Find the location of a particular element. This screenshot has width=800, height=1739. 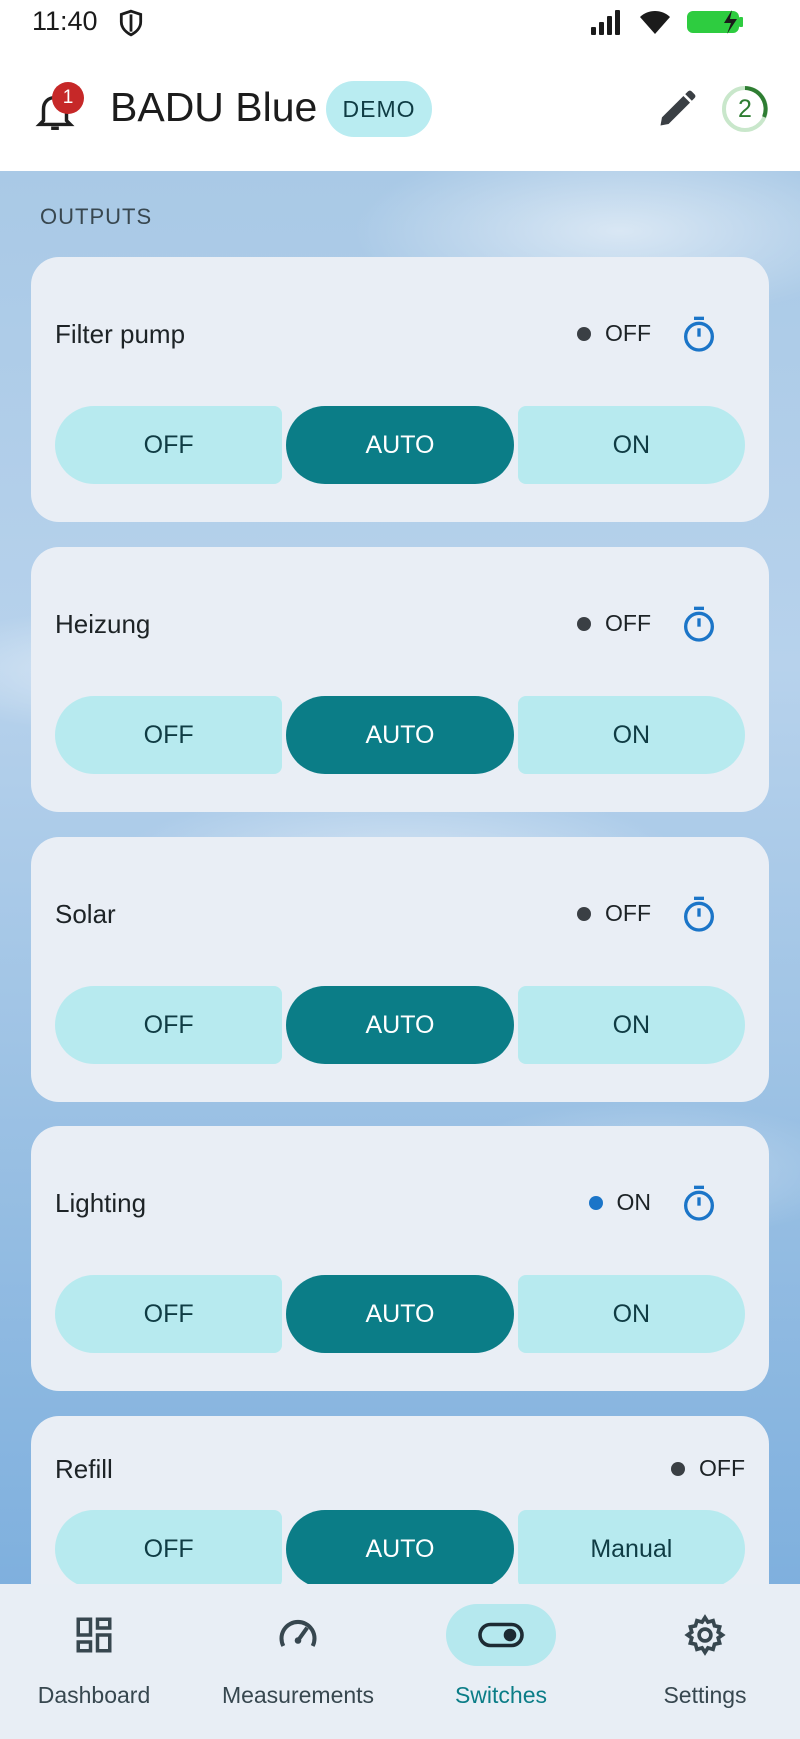

mode-selector: OFF AUTO Manual is located at coordinates (400, 1547).